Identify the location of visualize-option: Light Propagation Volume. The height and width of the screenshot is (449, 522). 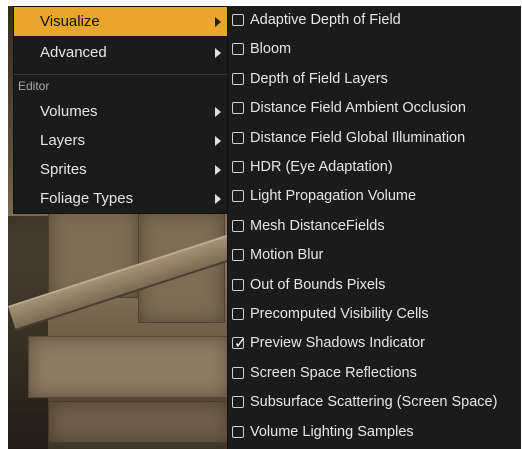
(374, 196).